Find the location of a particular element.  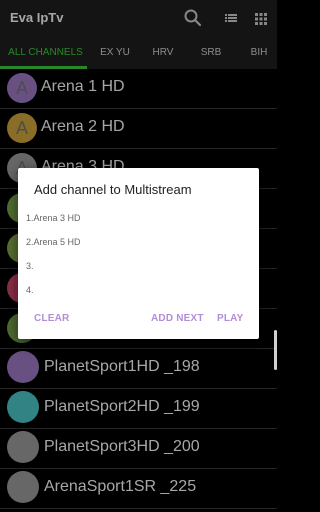

play-button: PLAY is located at coordinates (230, 318).